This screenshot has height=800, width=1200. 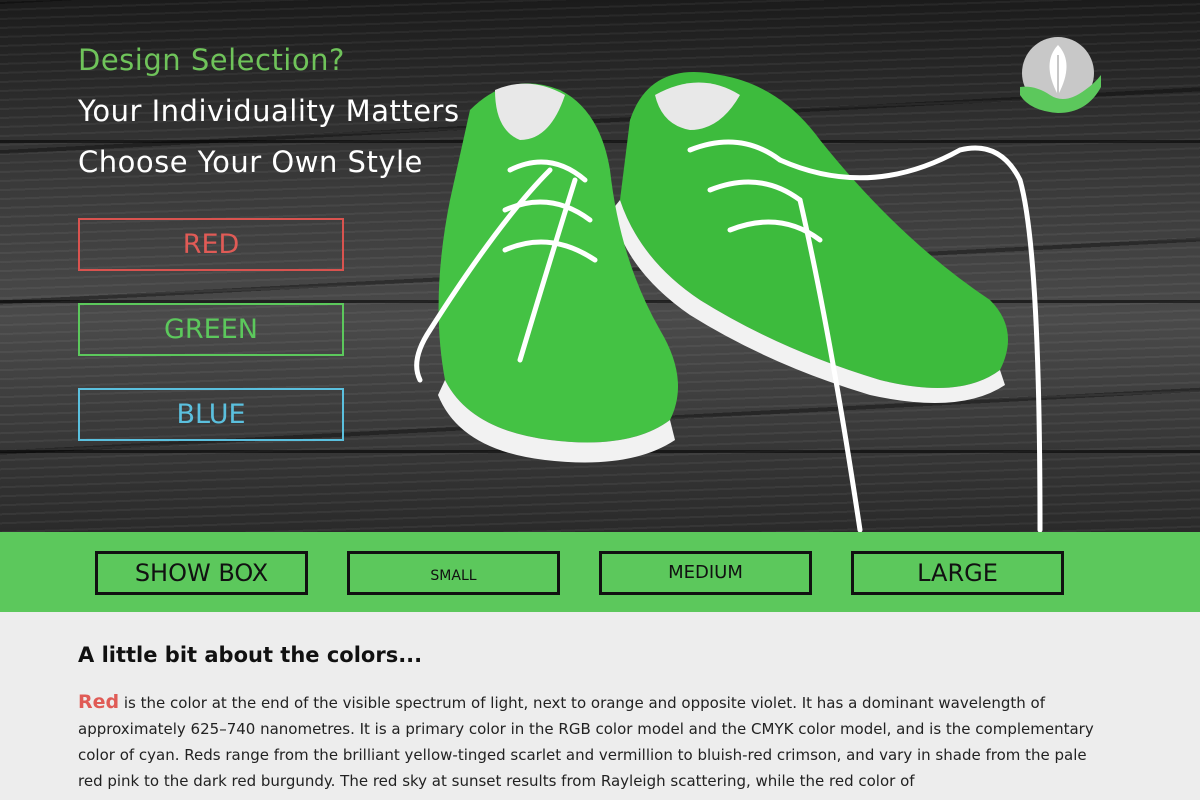 I want to click on medium-size-button: MEDIUM, so click(x=705, y=573).